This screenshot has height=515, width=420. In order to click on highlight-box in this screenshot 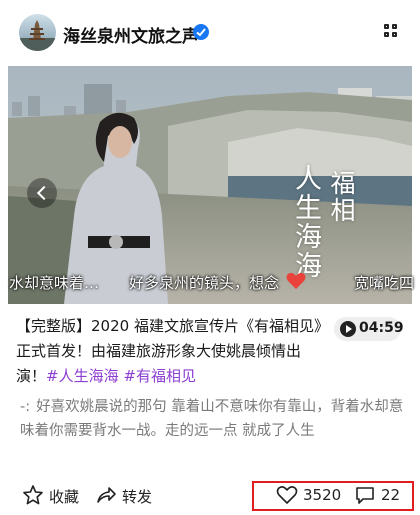, I will do `click(333, 496)`.